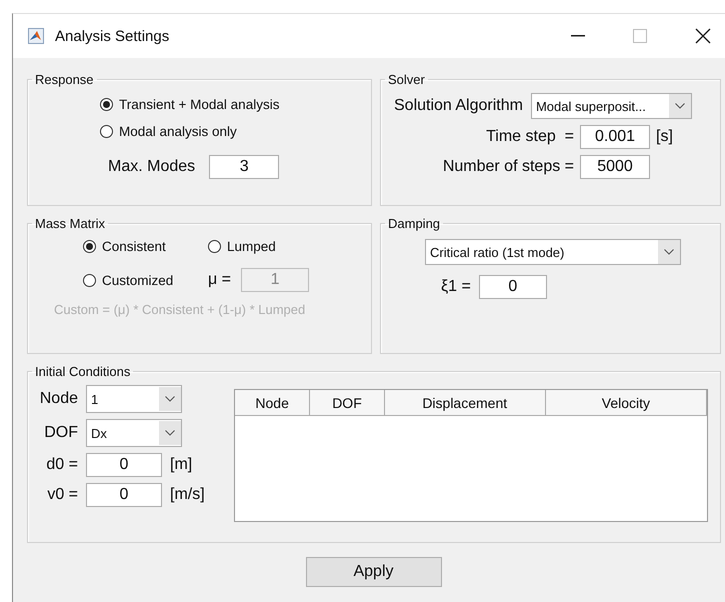 This screenshot has width=725, height=602. I want to click on radio-option: Consistent, so click(145, 246).